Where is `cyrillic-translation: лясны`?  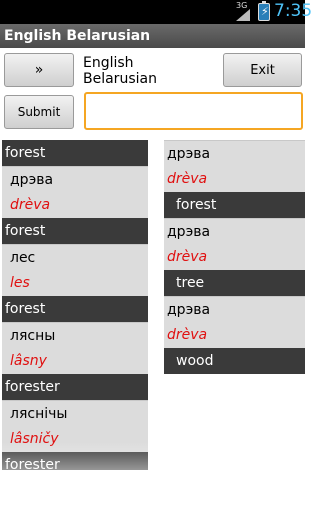
cyrillic-translation: лясны is located at coordinates (75, 335).